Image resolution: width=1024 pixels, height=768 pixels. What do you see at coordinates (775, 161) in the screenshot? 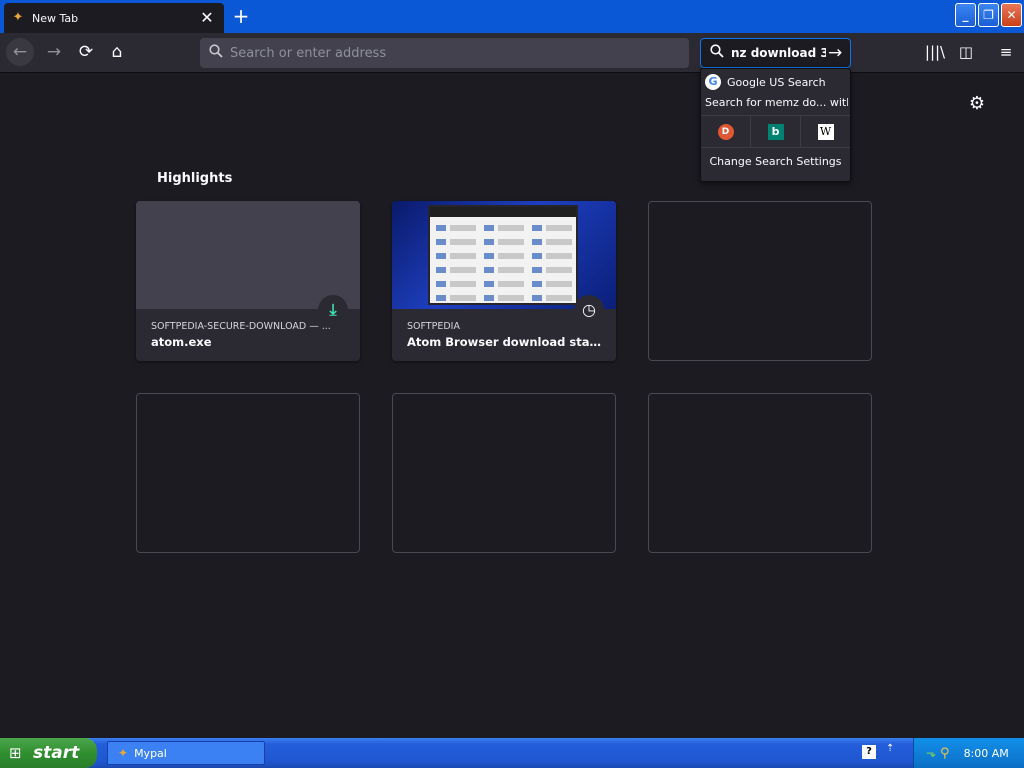
I see `change-search-settings-button: Change Search Settings` at bounding box center [775, 161].